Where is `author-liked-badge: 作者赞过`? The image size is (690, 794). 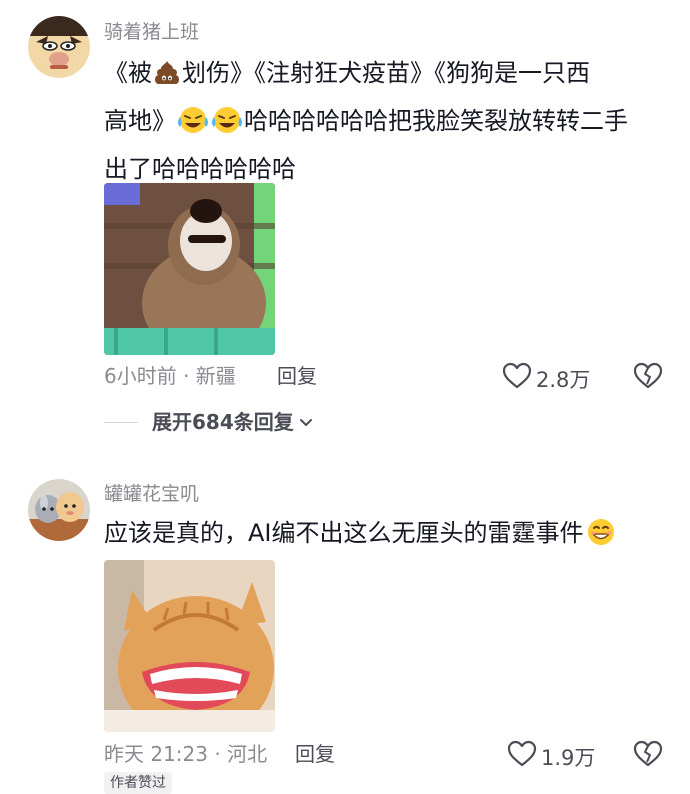
author-liked-badge: 作者赞过 is located at coordinates (138, 783).